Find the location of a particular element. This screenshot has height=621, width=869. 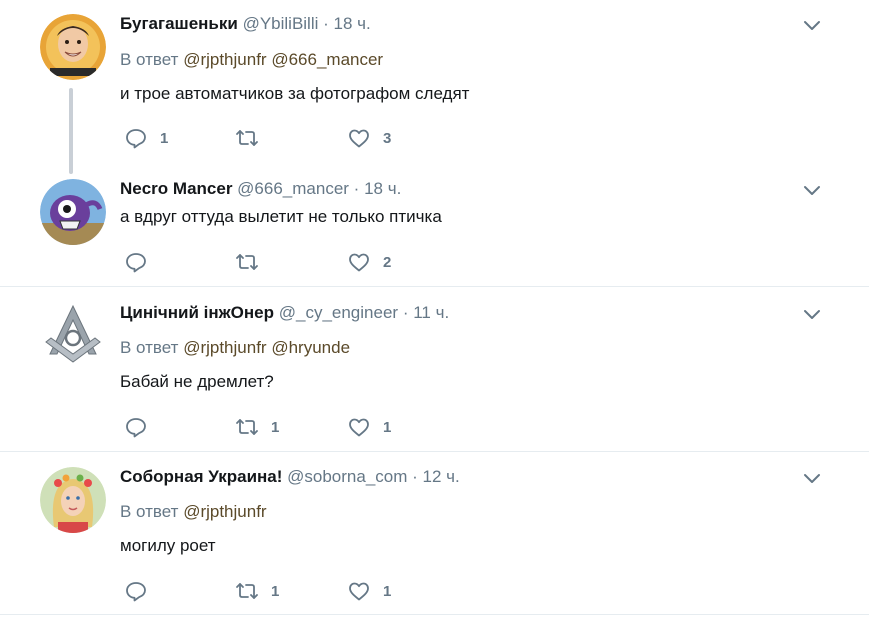

timestamp: 11 ч. is located at coordinates (431, 312).